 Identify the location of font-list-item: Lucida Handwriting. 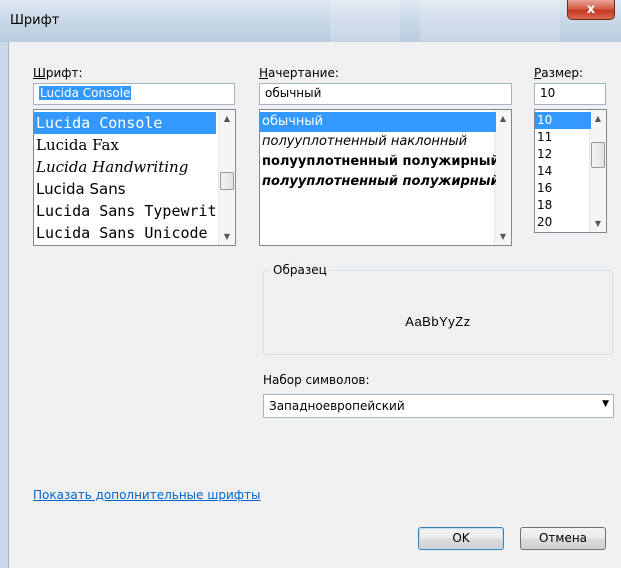
(125, 167).